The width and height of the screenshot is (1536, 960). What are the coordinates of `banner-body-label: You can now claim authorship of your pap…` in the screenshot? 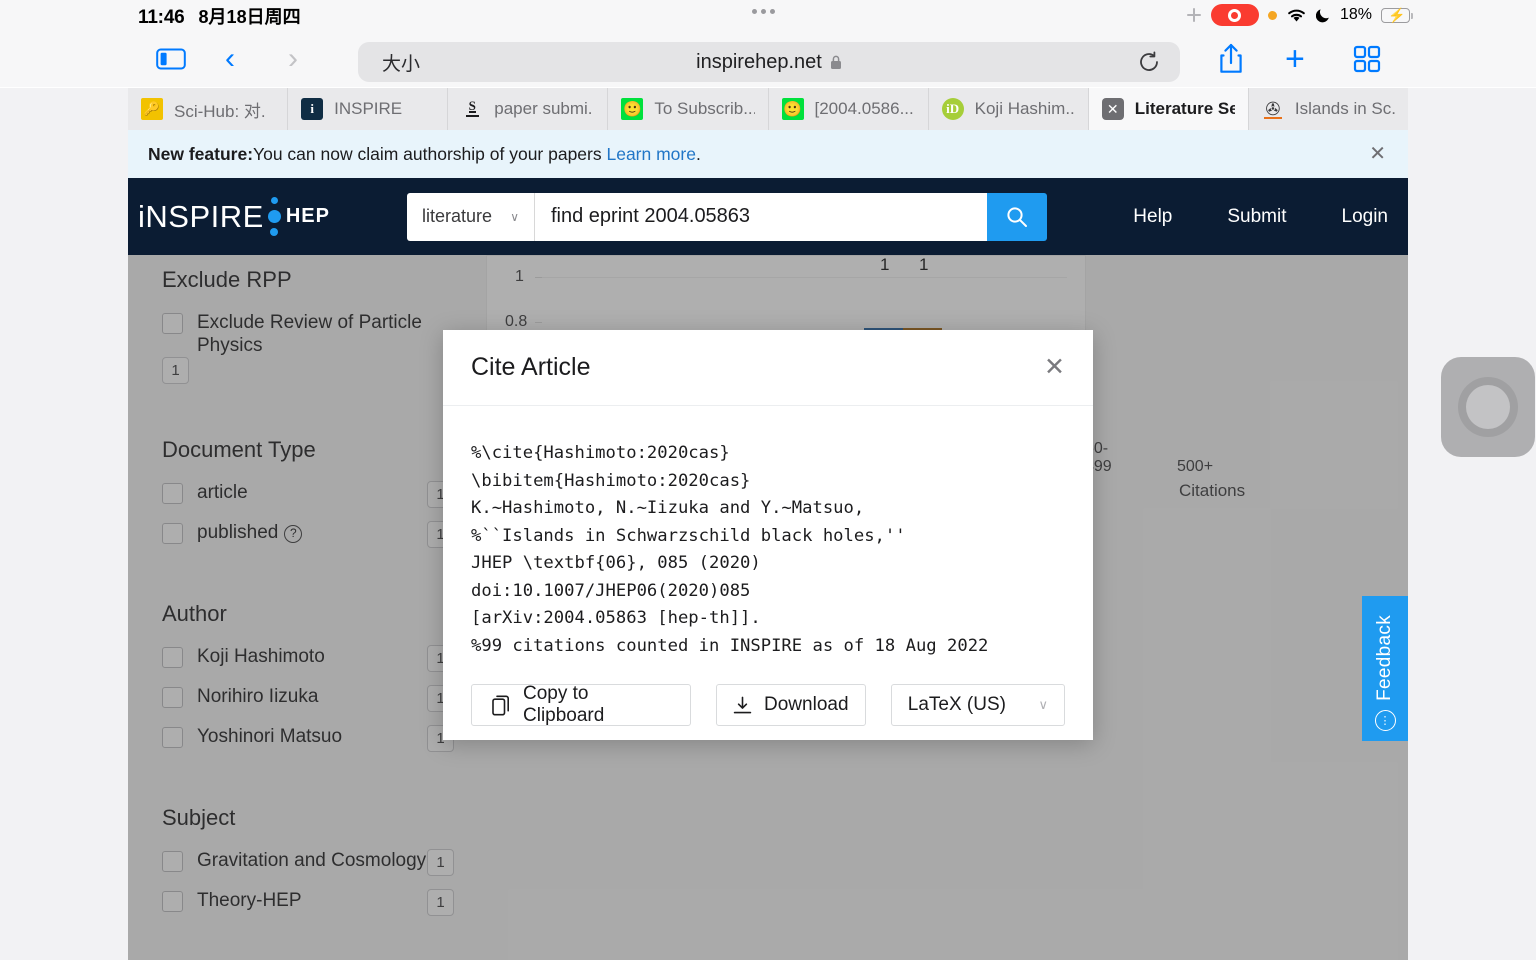 It's located at (430, 153).